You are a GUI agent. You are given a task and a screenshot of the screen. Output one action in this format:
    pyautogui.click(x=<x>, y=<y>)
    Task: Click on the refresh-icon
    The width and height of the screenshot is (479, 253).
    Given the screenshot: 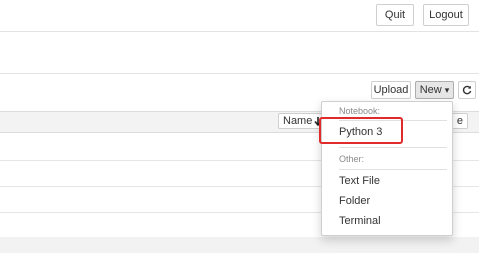 What is the action you would take?
    pyautogui.click(x=467, y=90)
    